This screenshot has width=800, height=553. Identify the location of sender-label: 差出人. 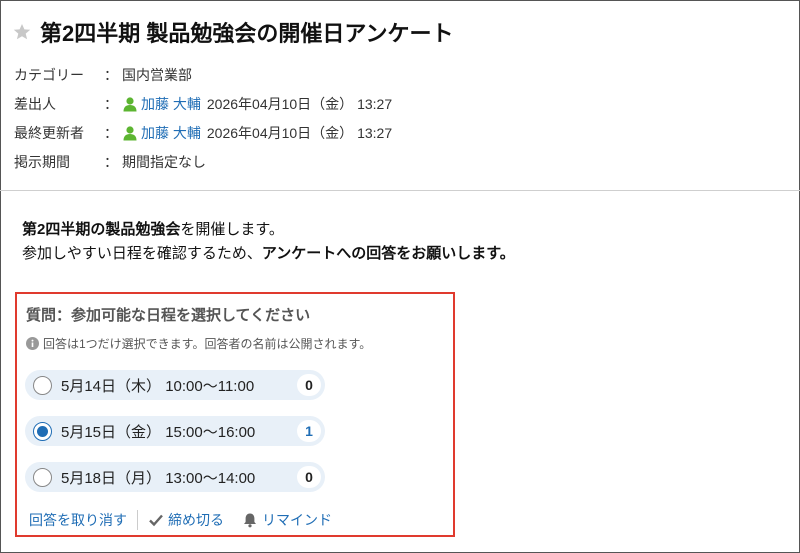
(35, 103).